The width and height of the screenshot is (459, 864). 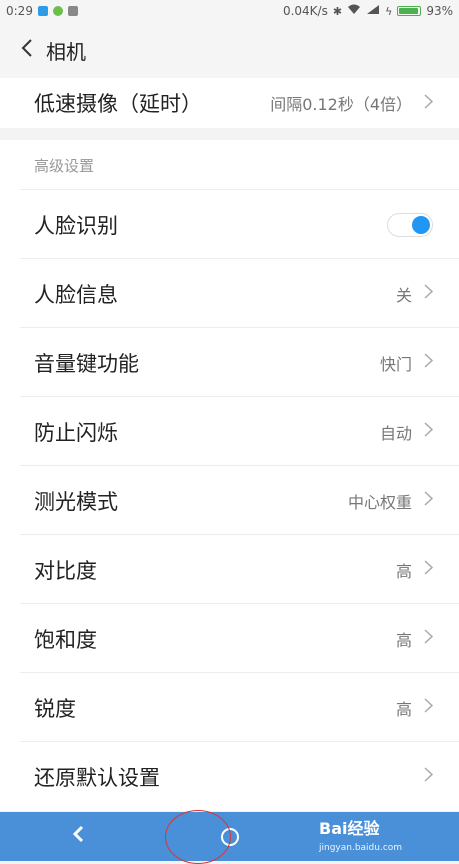 What do you see at coordinates (229, 362) in the screenshot?
I see `setting-row: 音量键功能 快门` at bounding box center [229, 362].